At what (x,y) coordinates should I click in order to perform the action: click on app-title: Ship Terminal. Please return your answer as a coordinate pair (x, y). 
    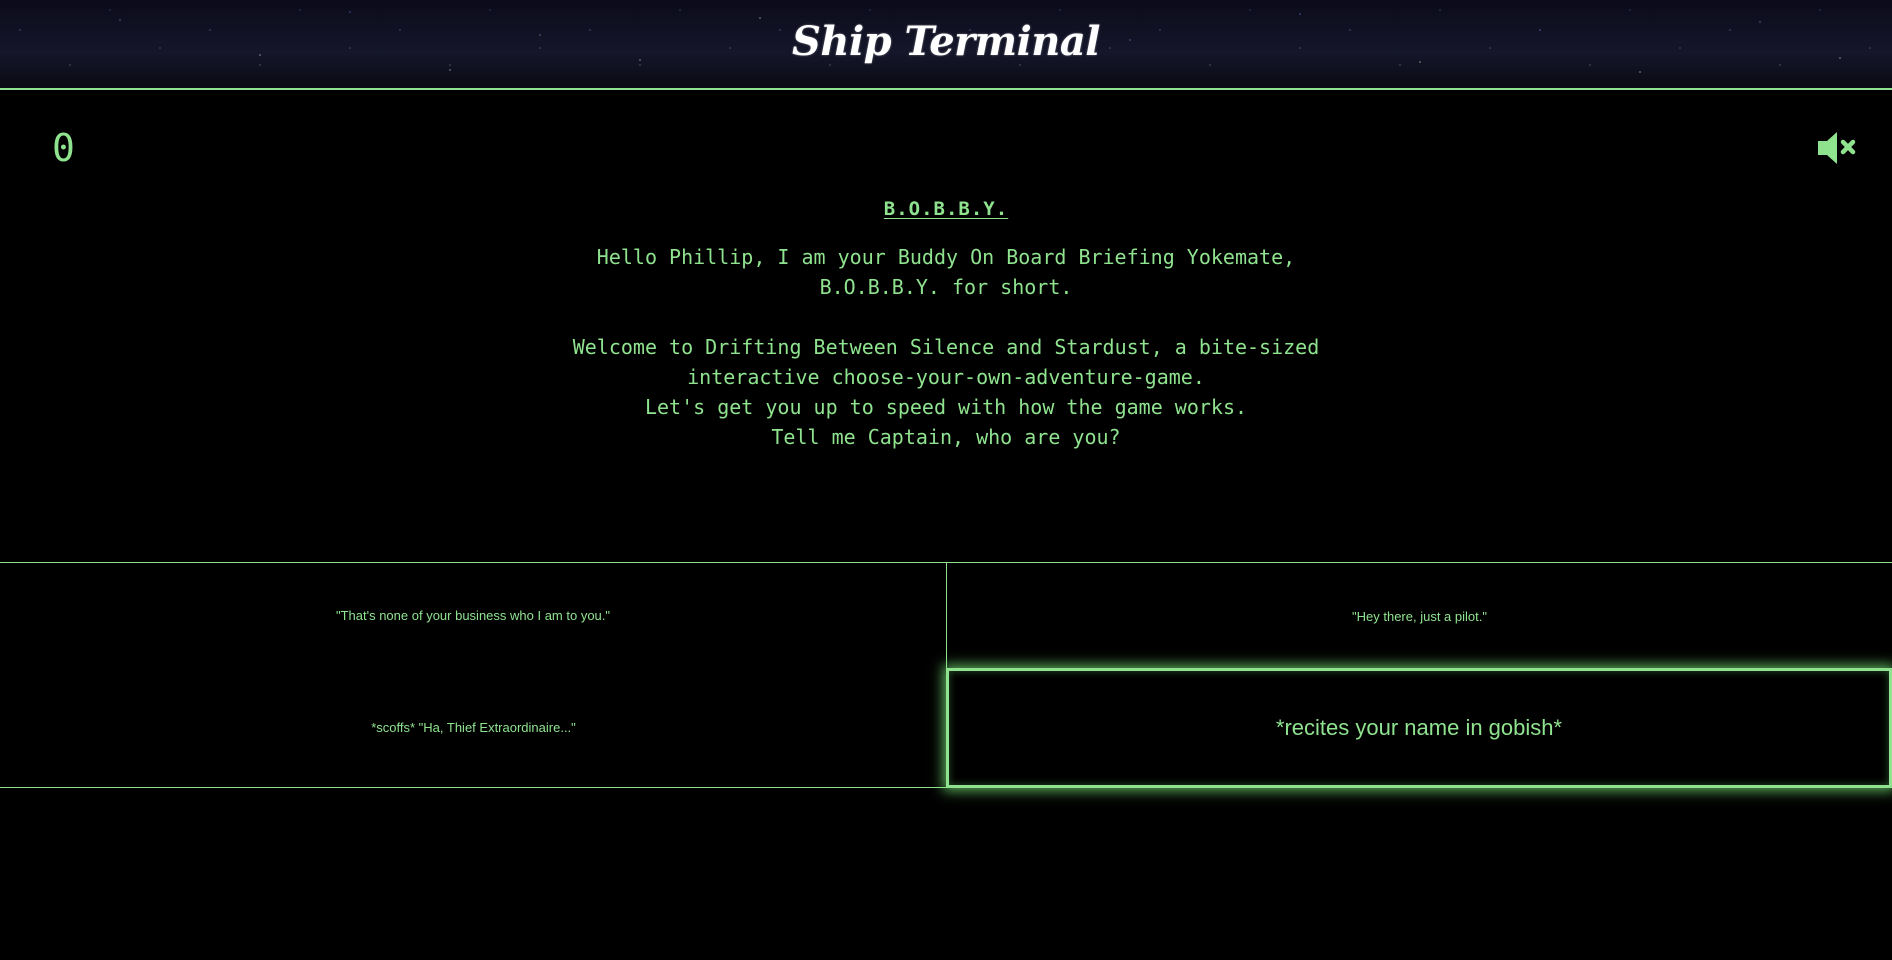
    Looking at the image, I should click on (946, 41).